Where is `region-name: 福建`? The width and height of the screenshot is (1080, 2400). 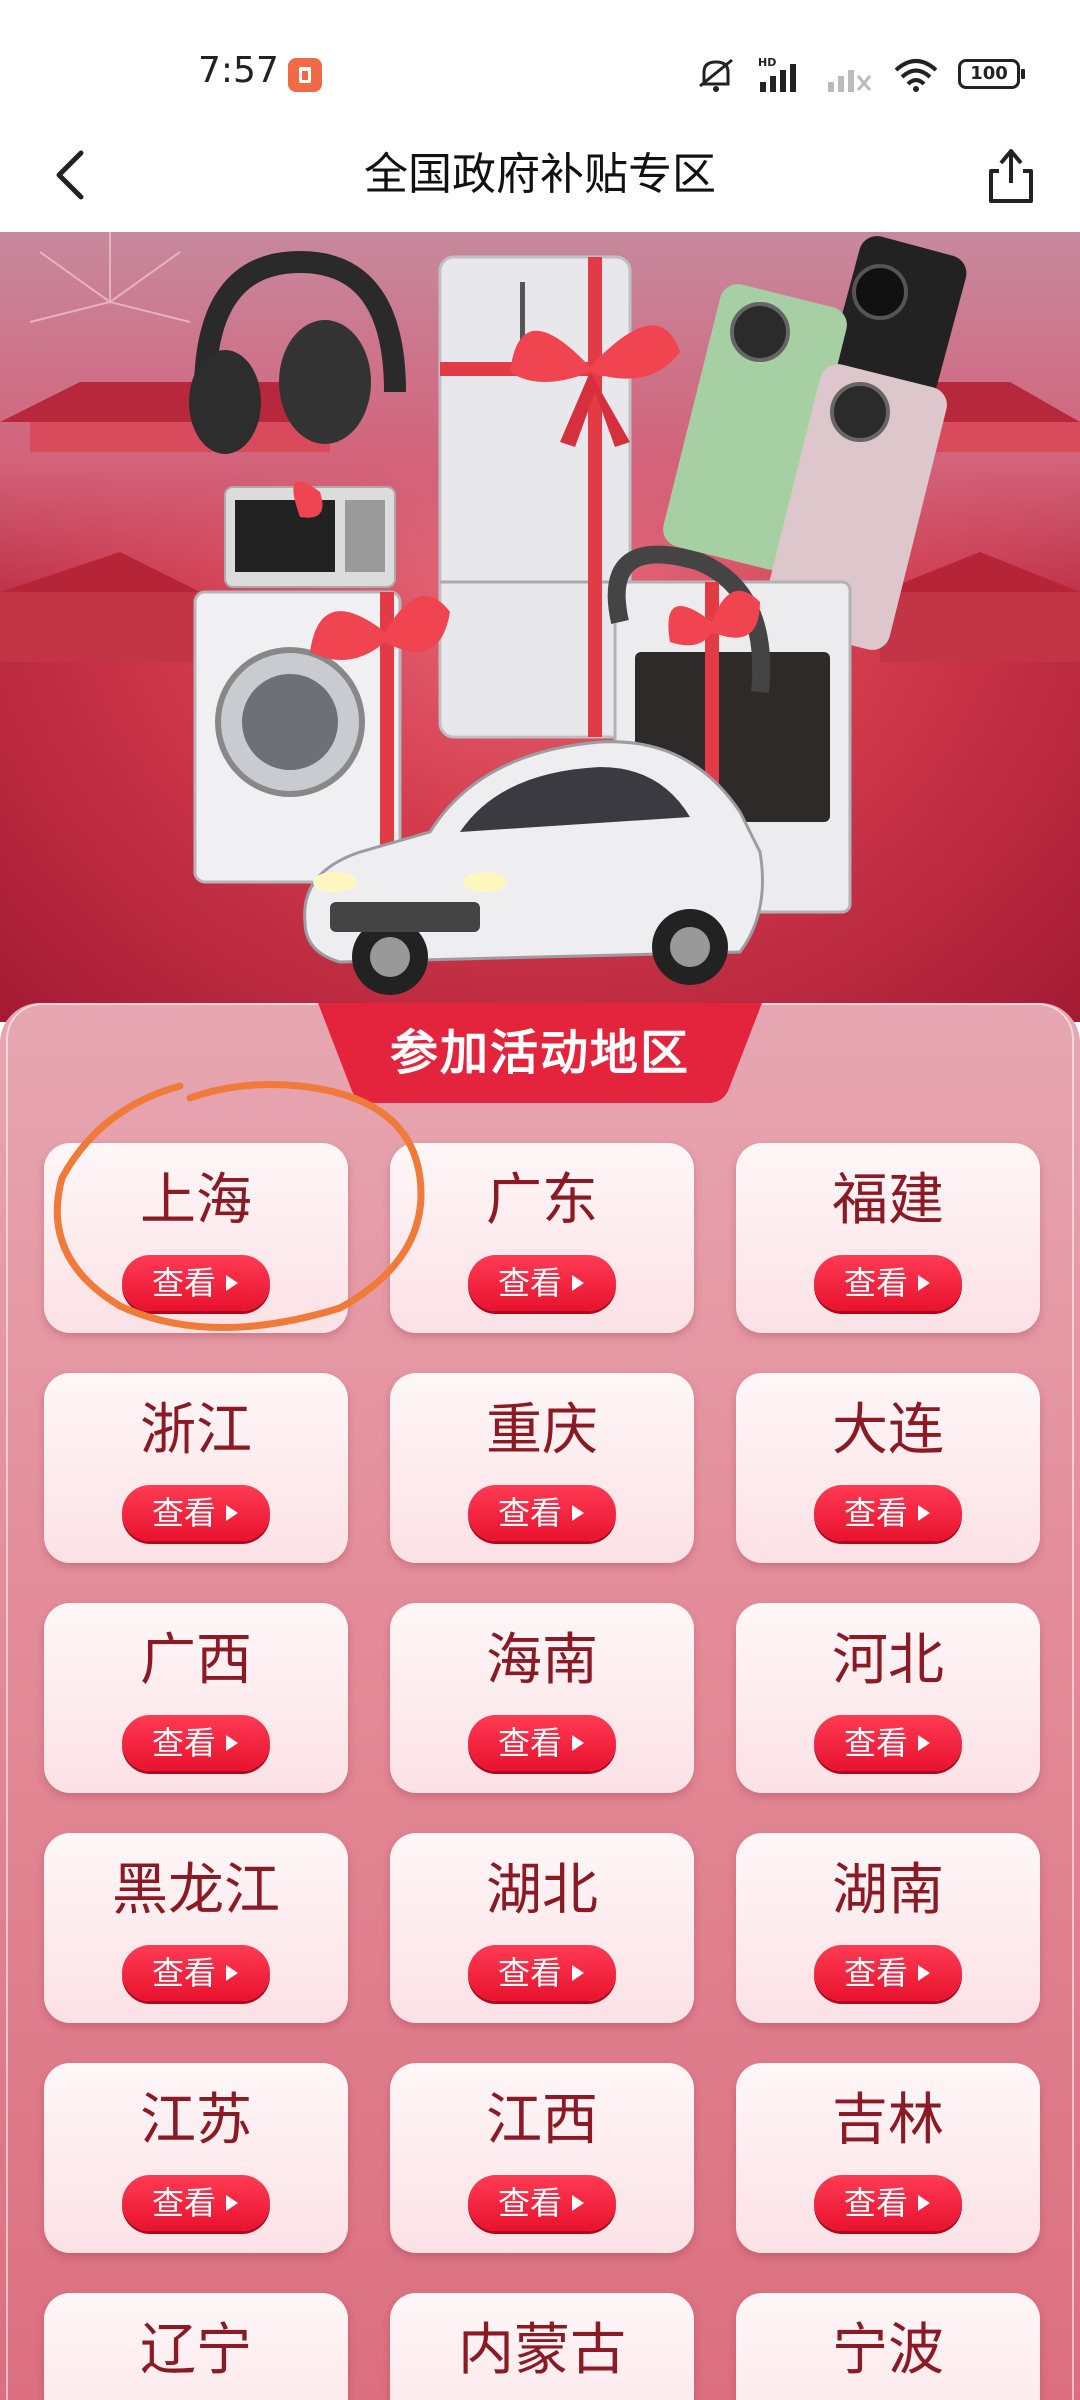
region-name: 福建 is located at coordinates (888, 1200).